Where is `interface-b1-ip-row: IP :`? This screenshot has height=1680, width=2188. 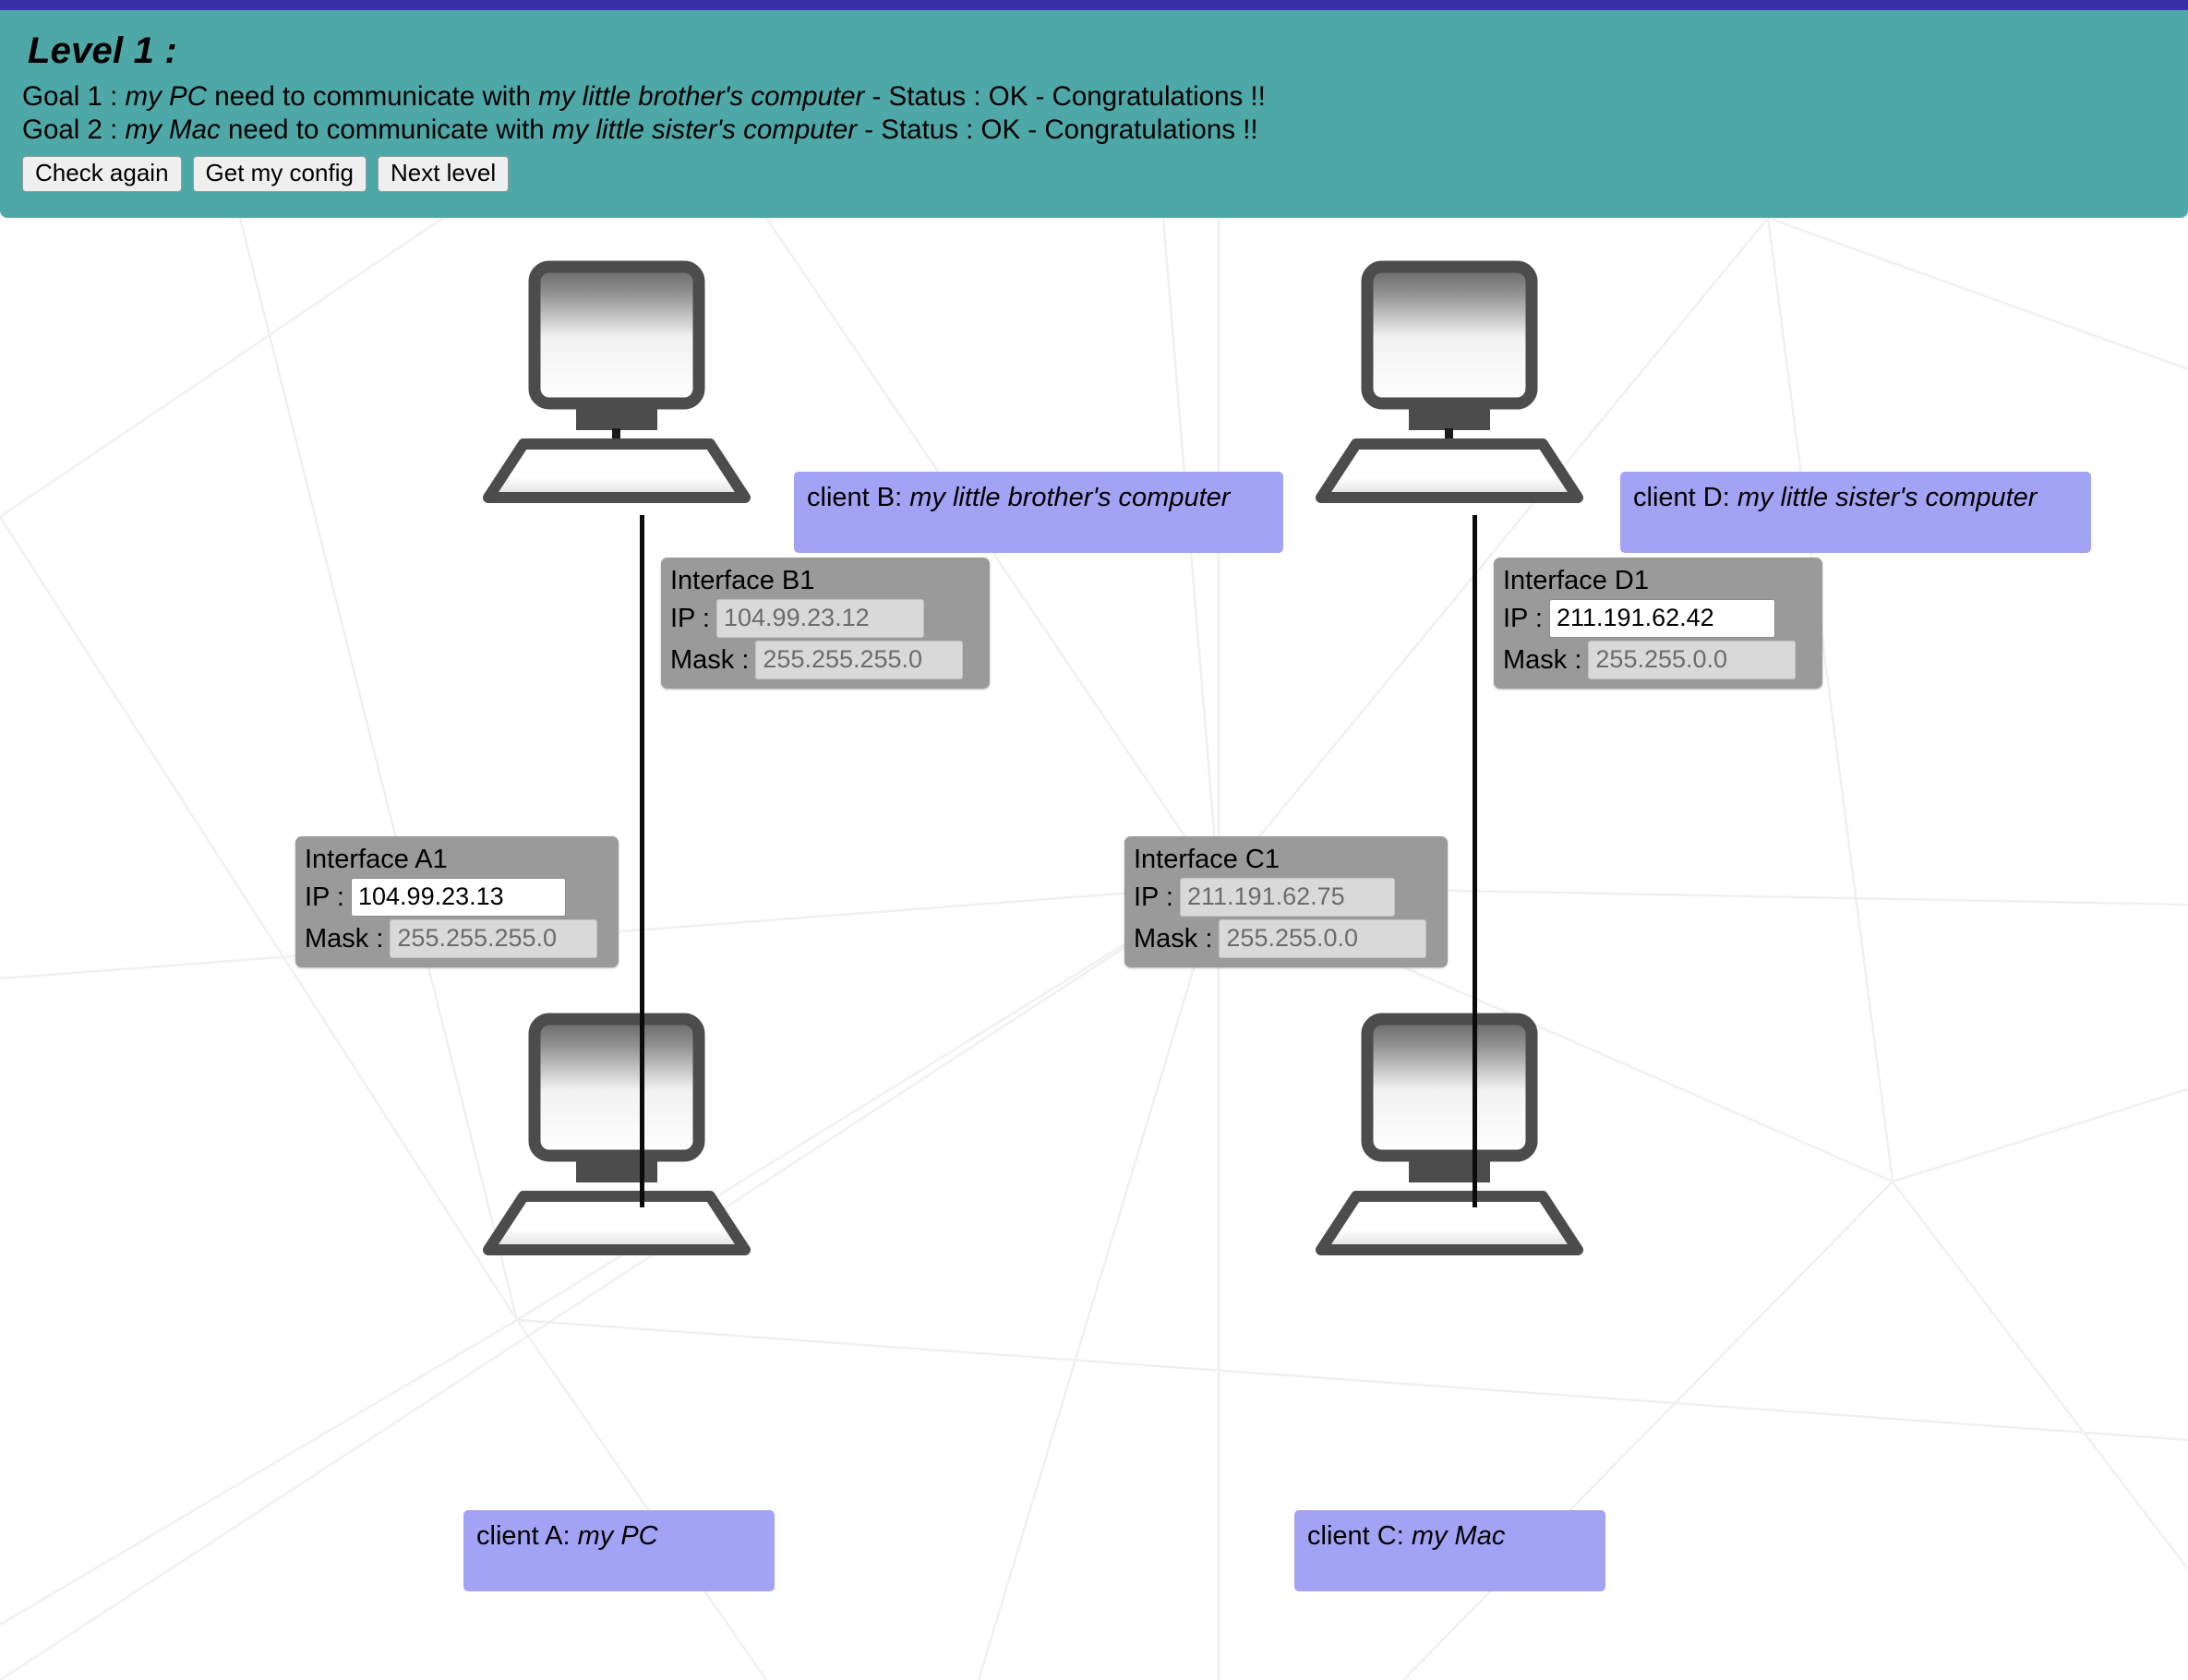 interface-b1-ip-row: IP : is located at coordinates (825, 619).